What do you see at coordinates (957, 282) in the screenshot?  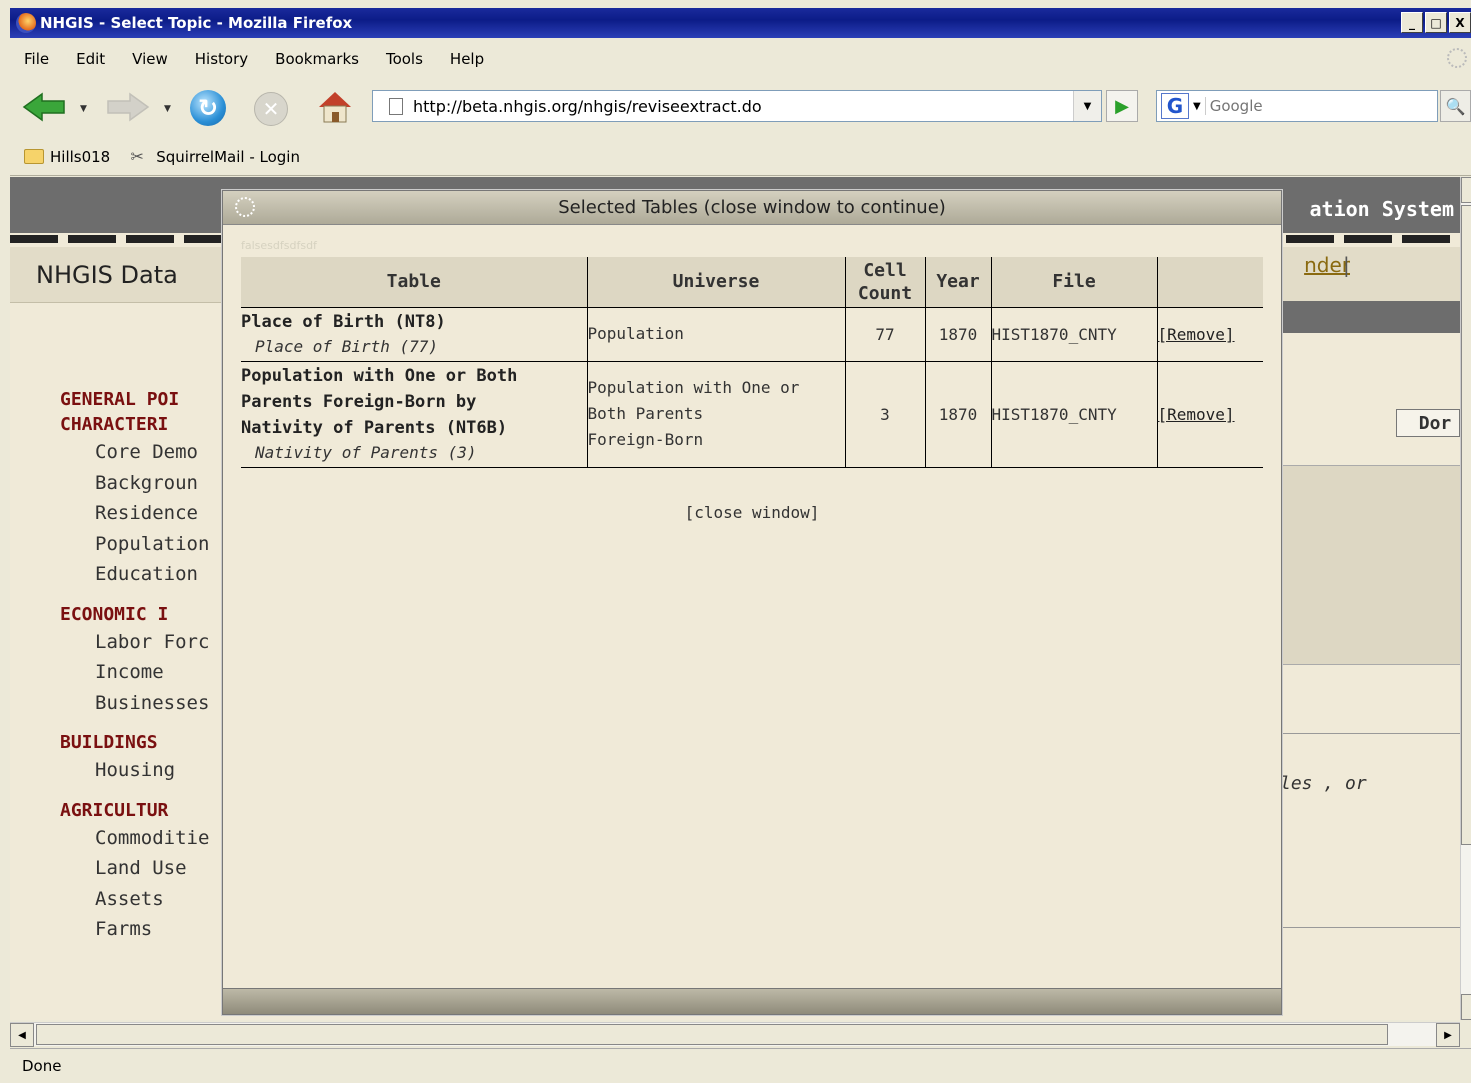 I see `col-year: Year` at bounding box center [957, 282].